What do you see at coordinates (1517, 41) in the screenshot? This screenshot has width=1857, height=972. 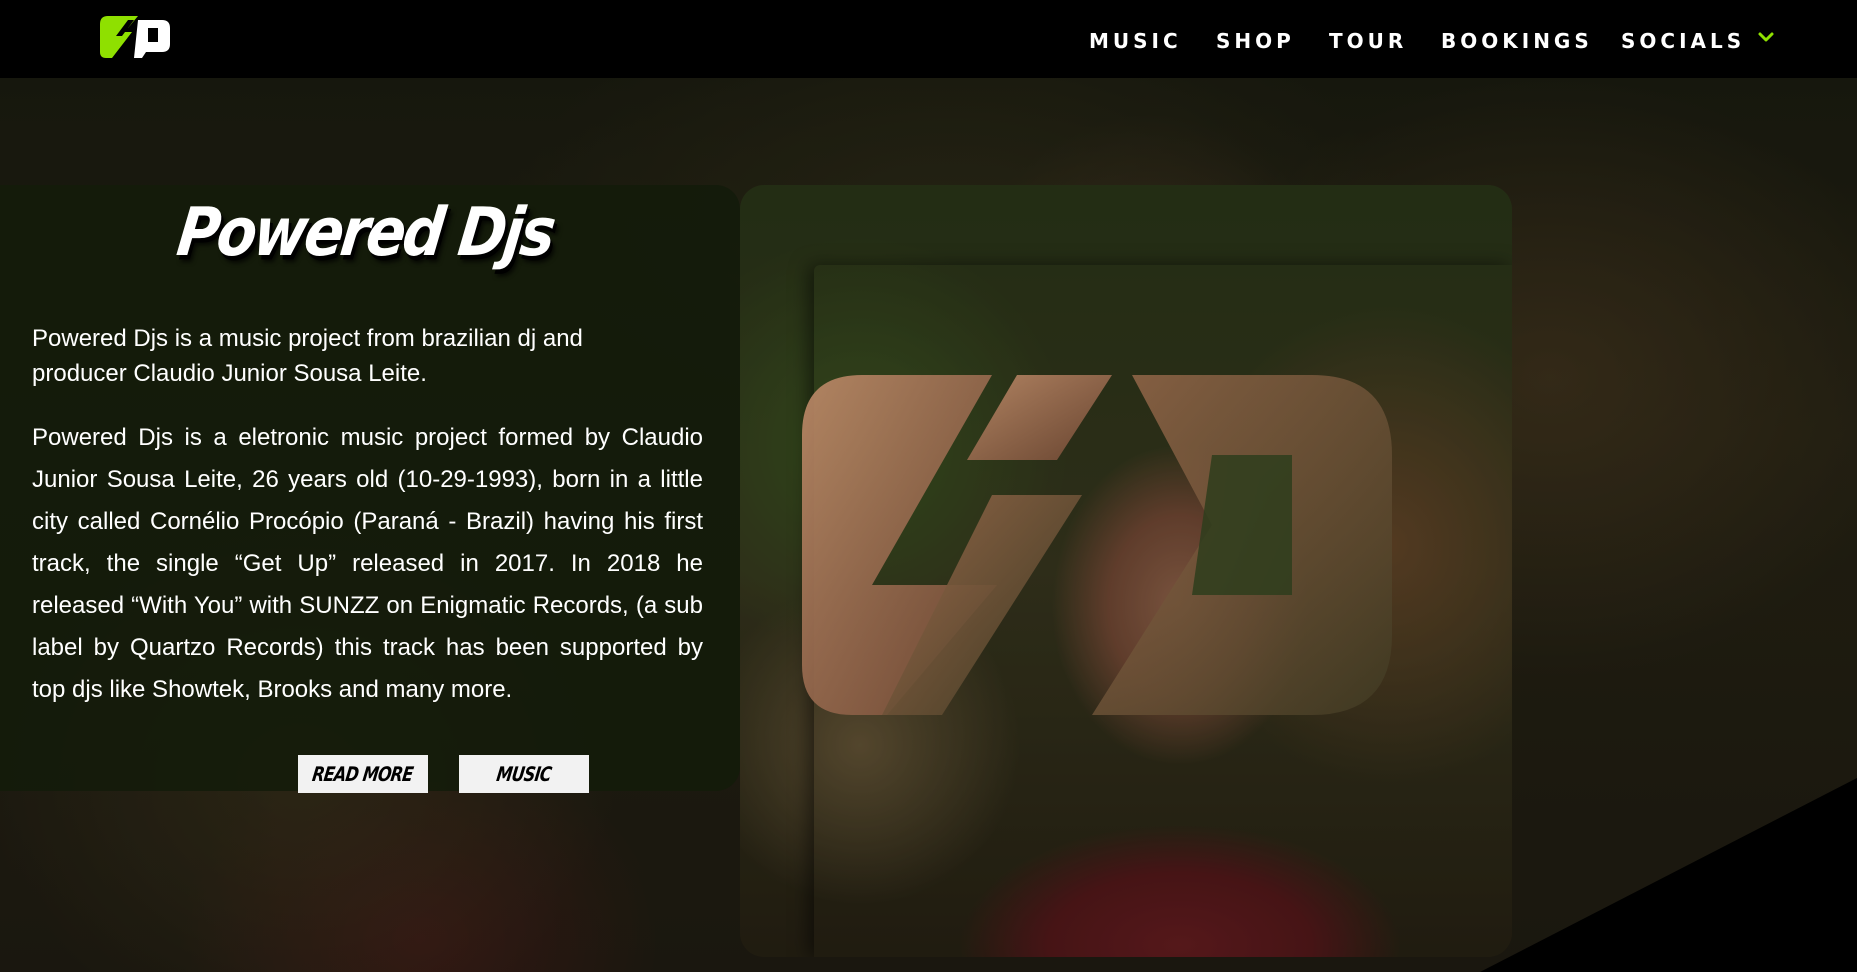 I see `nav-bookings: BOOKINGS` at bounding box center [1517, 41].